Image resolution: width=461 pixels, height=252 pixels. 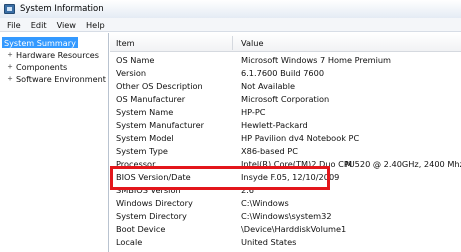 I want to click on row-value: \Device\HarddiskVolume1, so click(x=294, y=229).